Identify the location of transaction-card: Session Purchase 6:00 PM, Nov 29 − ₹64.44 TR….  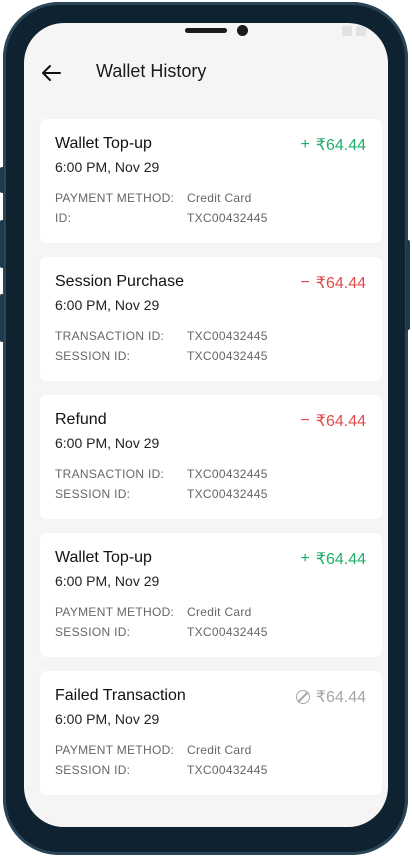
(211, 319).